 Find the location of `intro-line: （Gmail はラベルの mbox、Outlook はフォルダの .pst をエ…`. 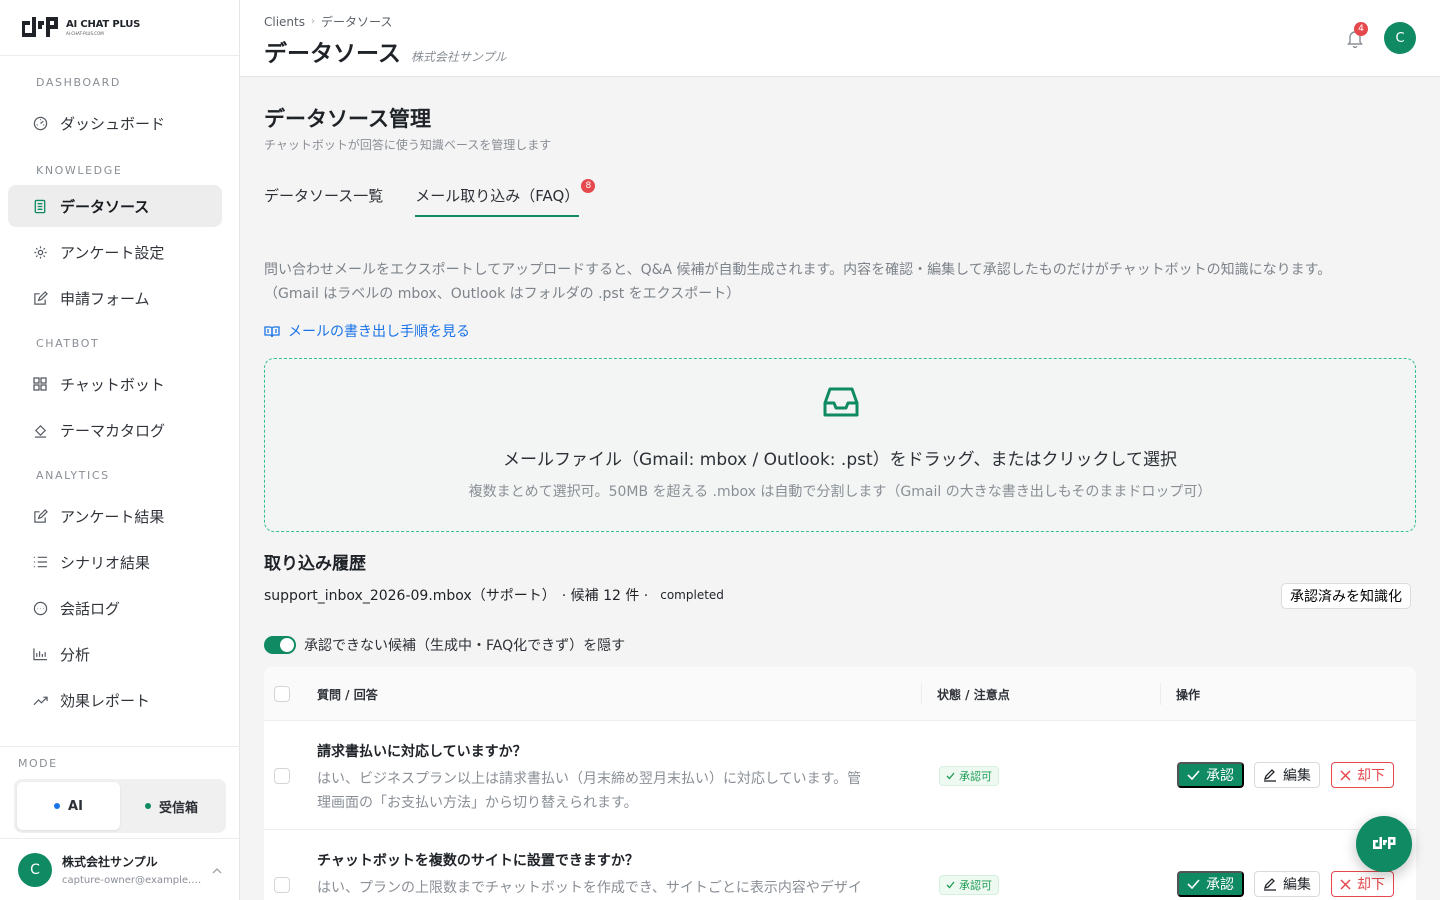

intro-line: （Gmail はラベルの mbox、Outlook はフォルダの .pst をエ… is located at coordinates (502, 294).